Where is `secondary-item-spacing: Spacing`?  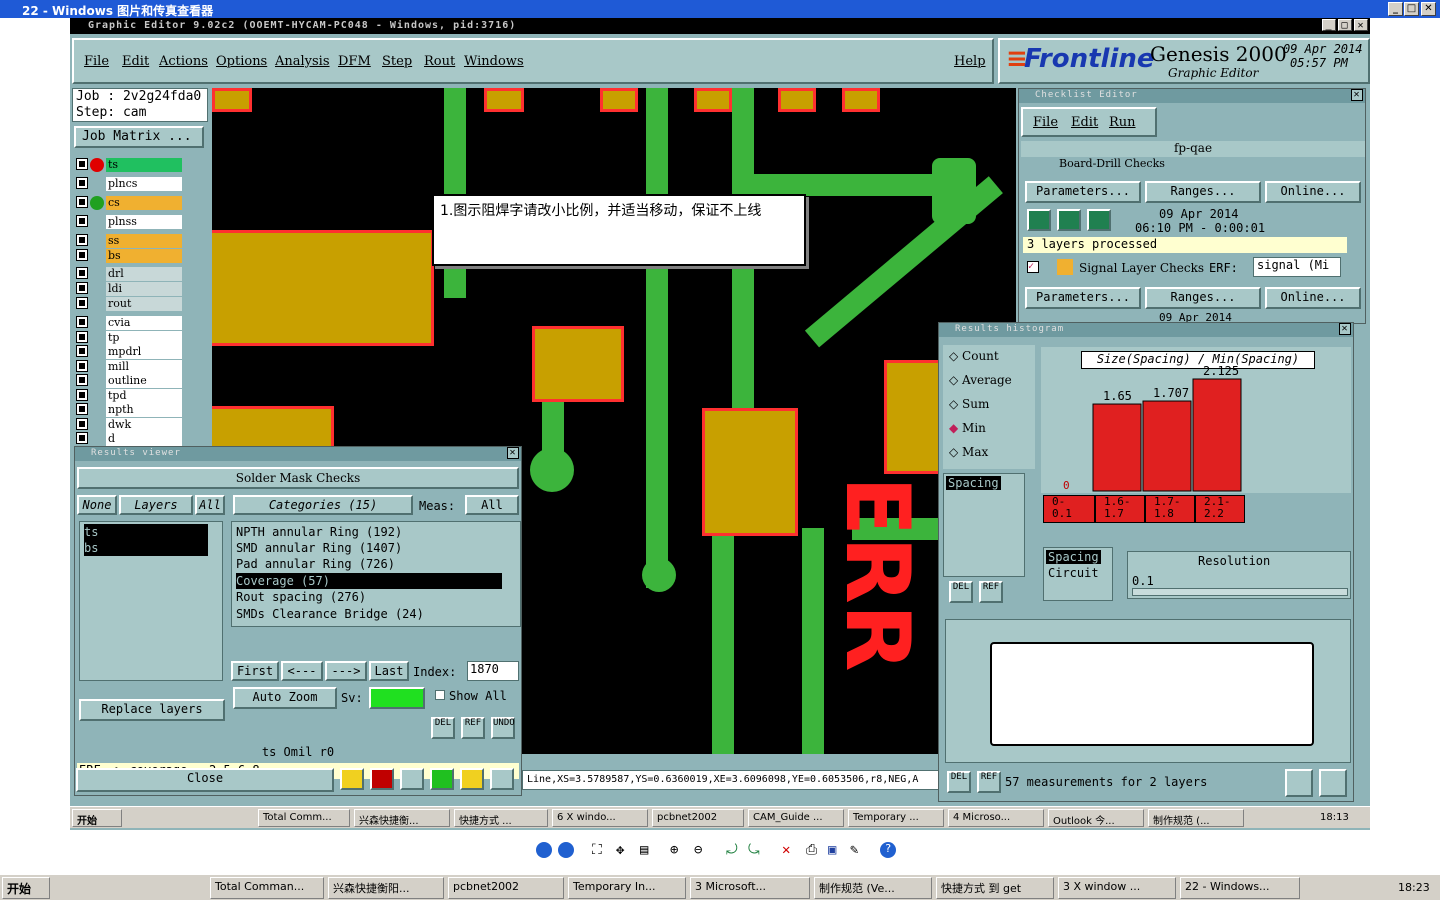
secondary-item-spacing: Spacing is located at coordinates (1073, 557).